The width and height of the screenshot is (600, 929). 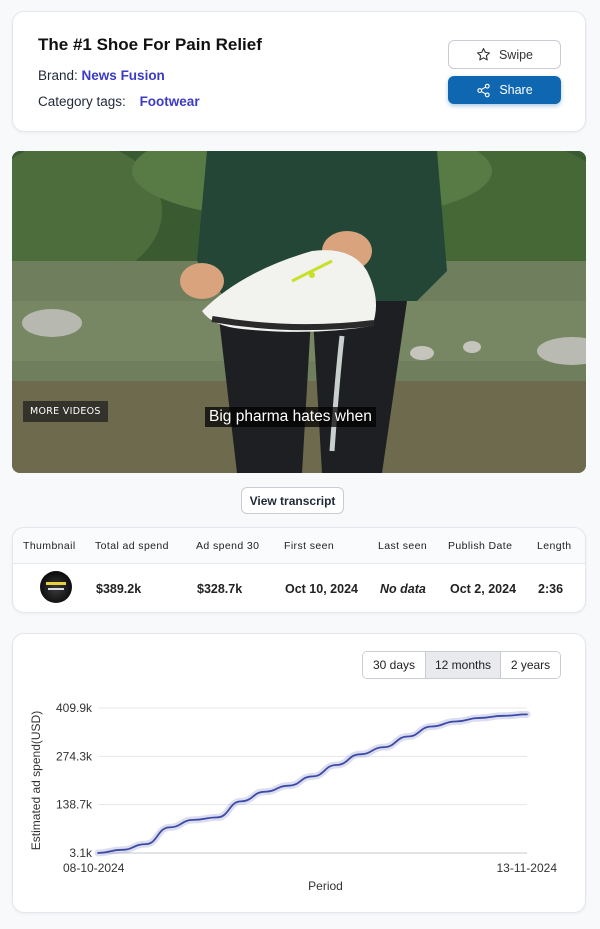 I want to click on category-tag-link: Footwear, so click(x=170, y=101).